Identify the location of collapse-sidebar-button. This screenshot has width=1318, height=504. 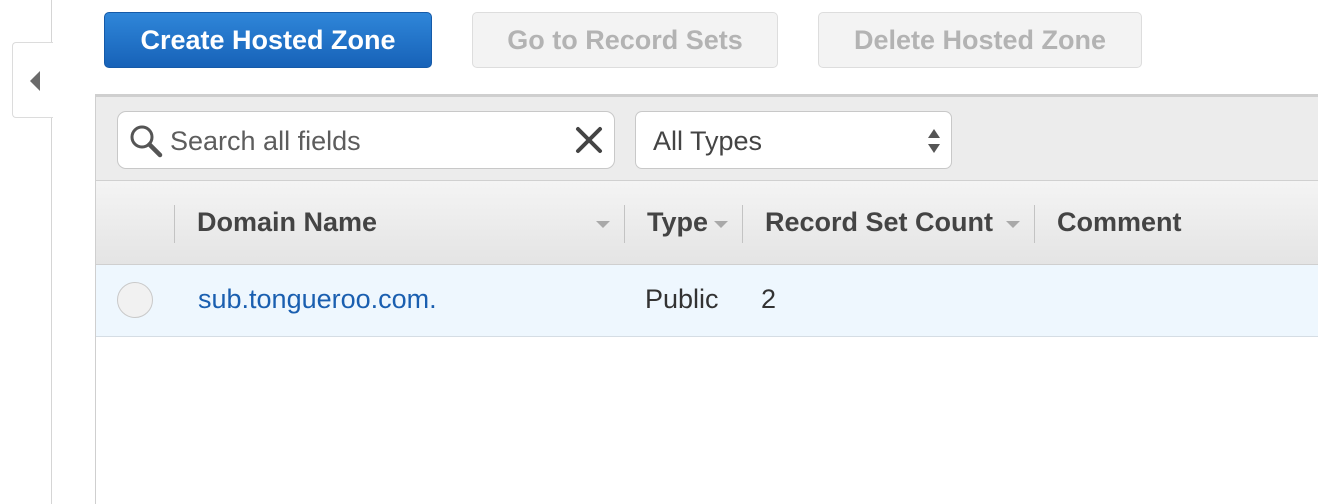
(32, 80).